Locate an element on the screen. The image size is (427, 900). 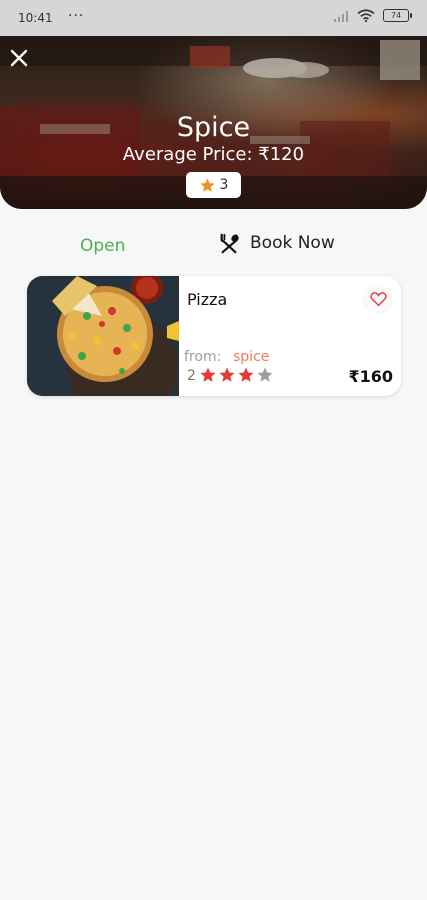
close-icon is located at coordinates (19, 58).